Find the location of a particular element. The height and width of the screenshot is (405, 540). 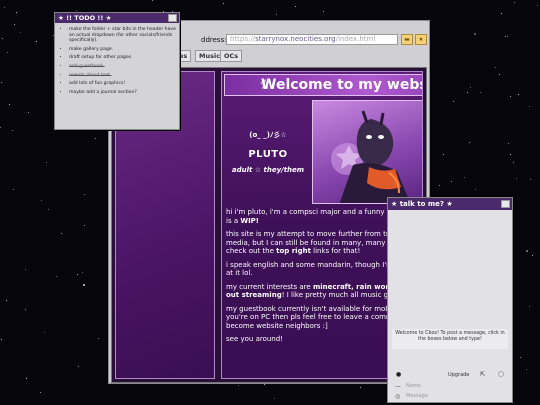

tab-ocs: OCs is located at coordinates (231, 56).